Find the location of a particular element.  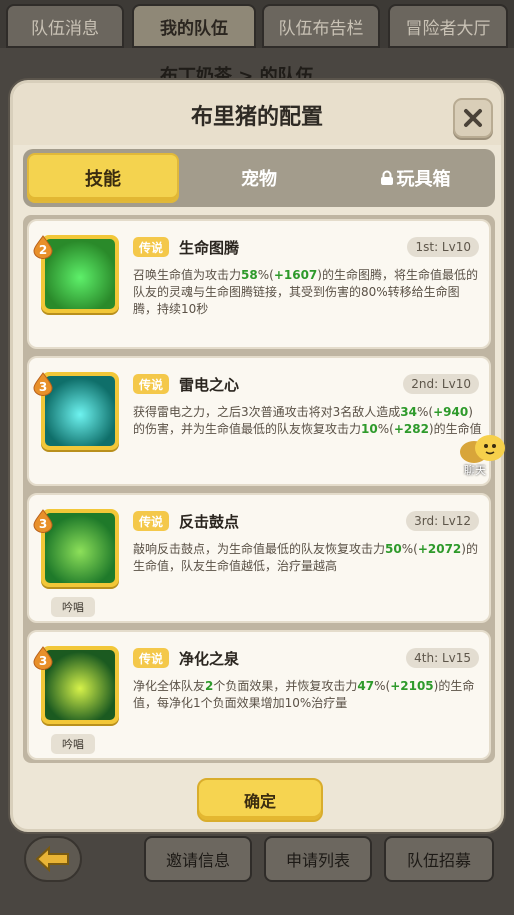

tab-pets-label: 宠物 is located at coordinates (259, 179).